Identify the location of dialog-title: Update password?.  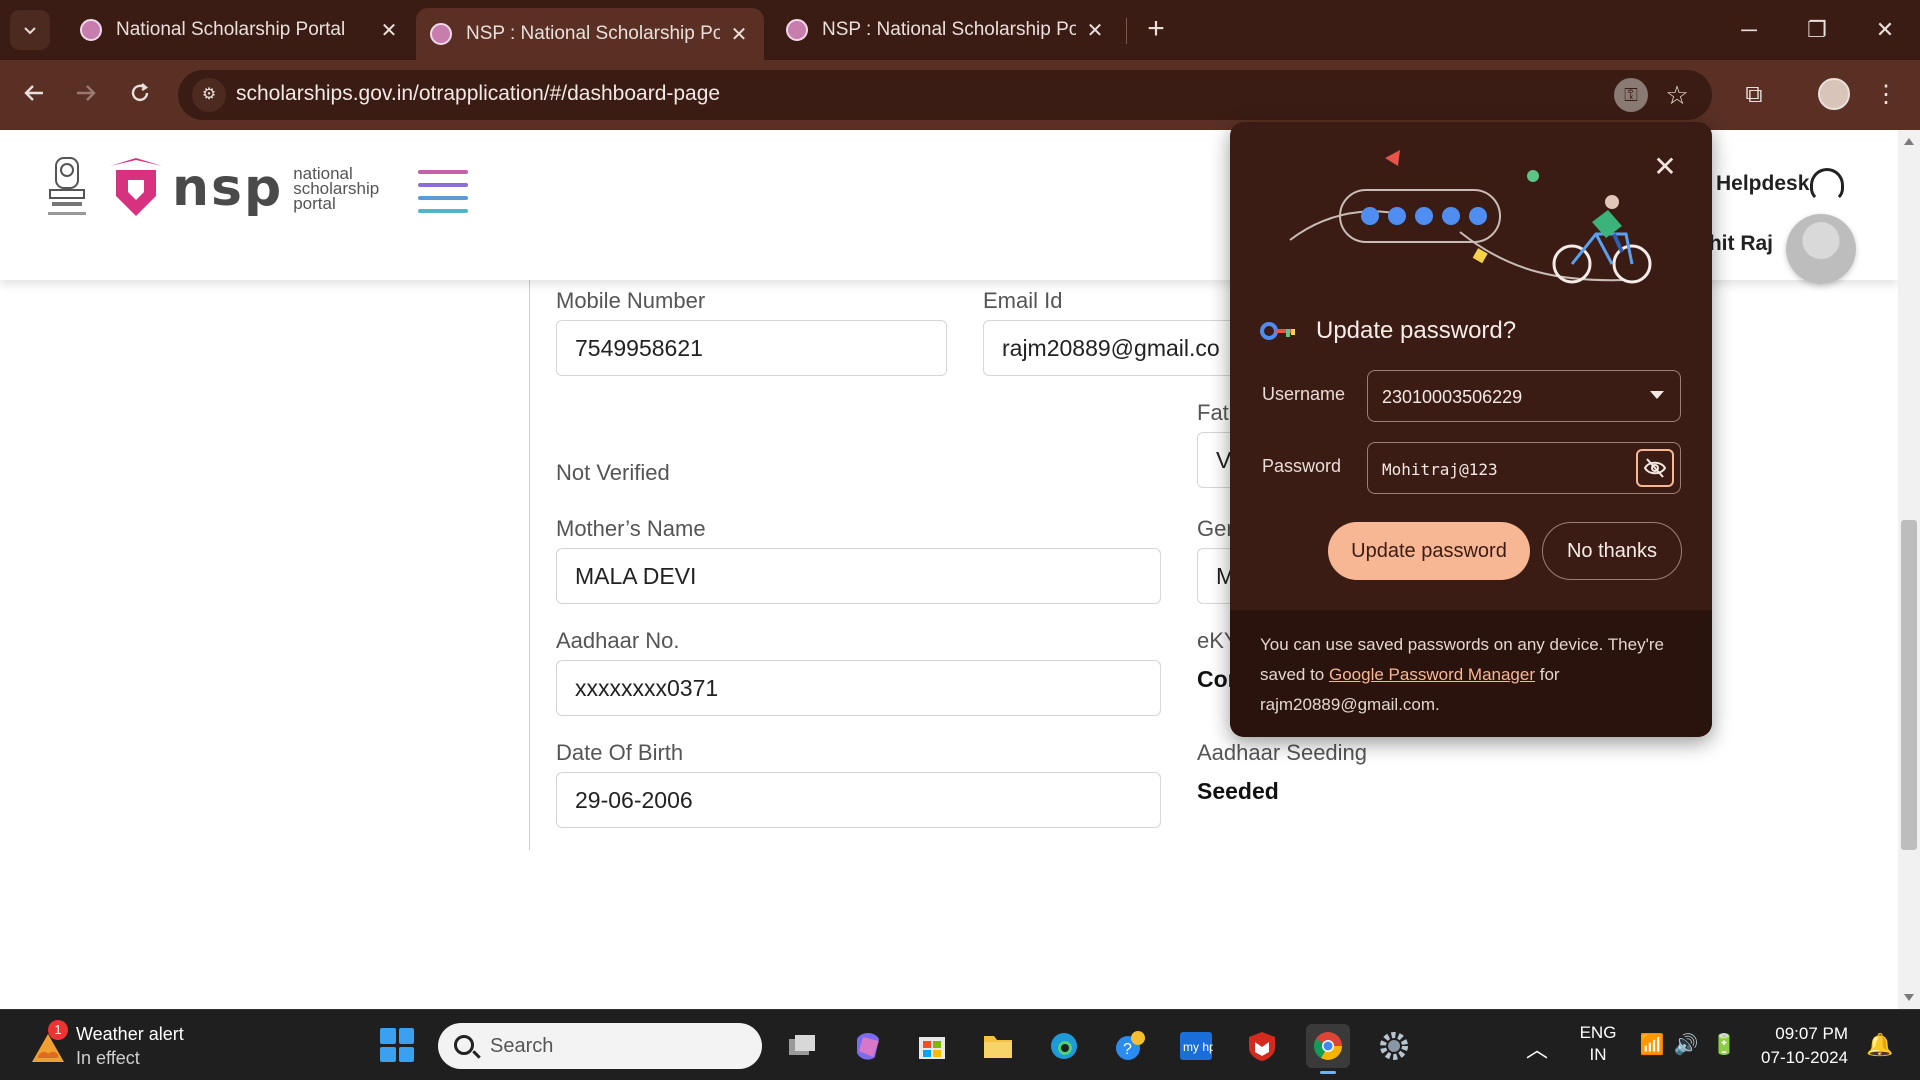
(1416, 330).